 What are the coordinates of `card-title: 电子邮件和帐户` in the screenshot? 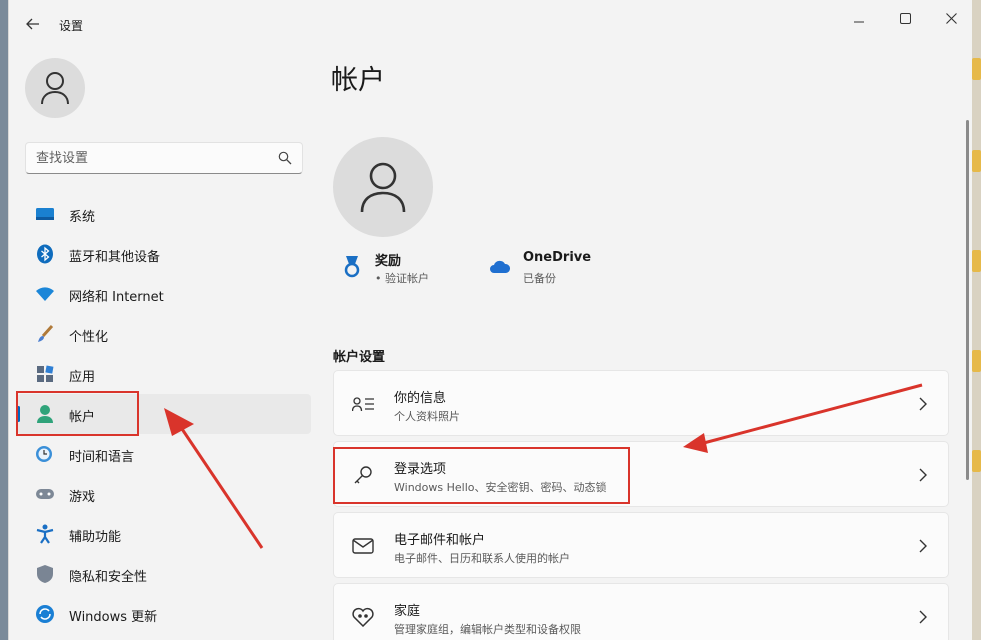 It's located at (440, 540).